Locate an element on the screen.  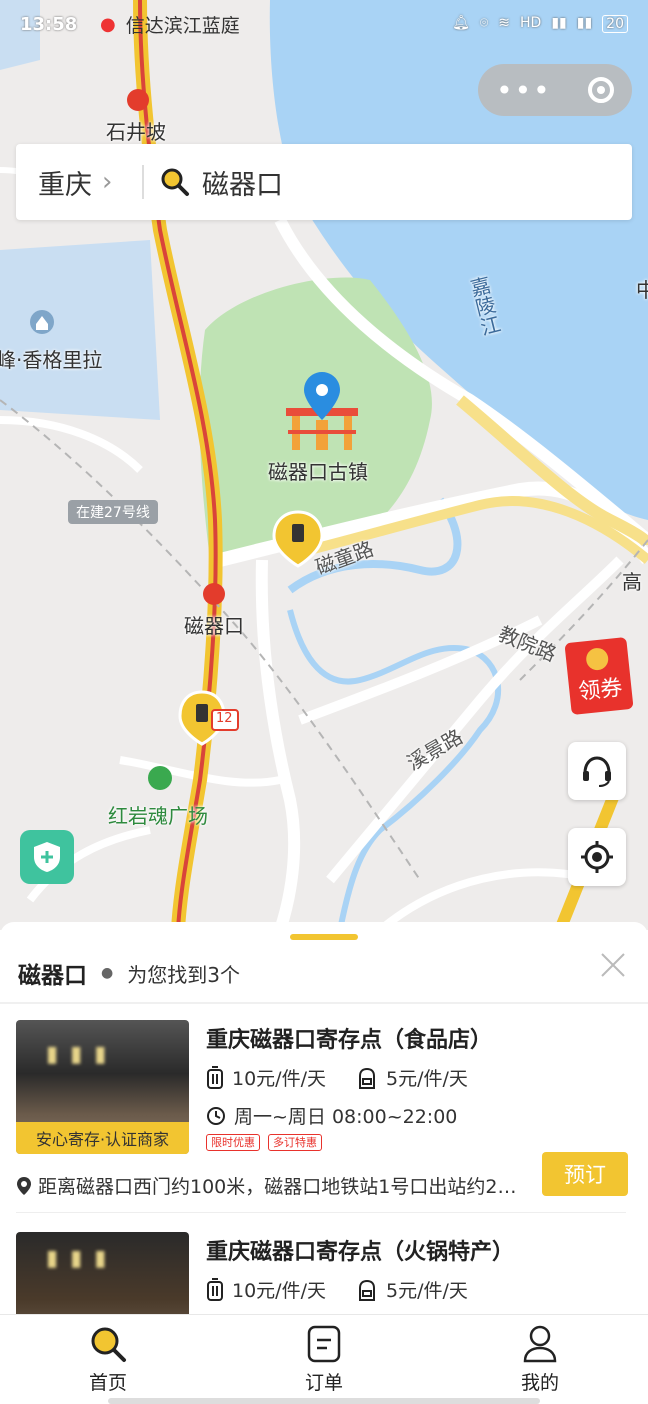
hours-row: 周一~周日 08:00~22:00 is located at coordinates (331, 1115).